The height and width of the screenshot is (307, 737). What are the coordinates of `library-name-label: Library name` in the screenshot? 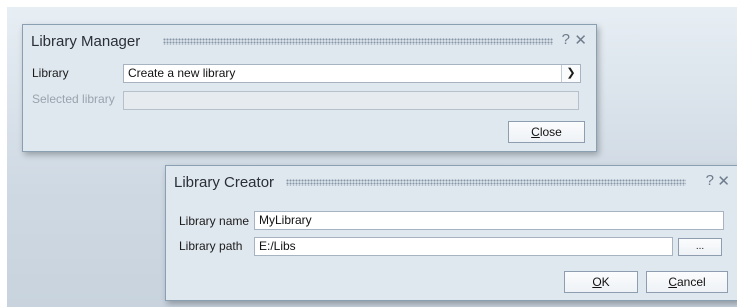 It's located at (214, 221).